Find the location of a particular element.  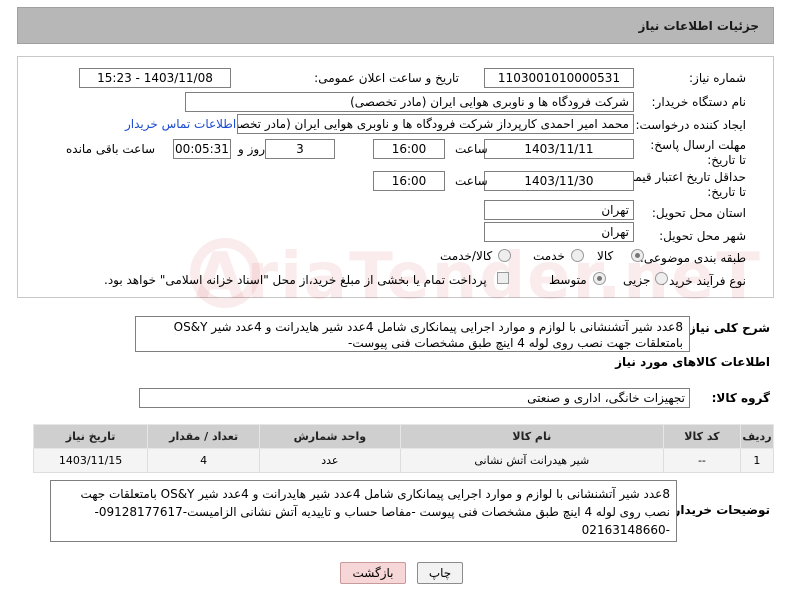

goods-group-label: گروه کالا: is located at coordinates (740, 398).